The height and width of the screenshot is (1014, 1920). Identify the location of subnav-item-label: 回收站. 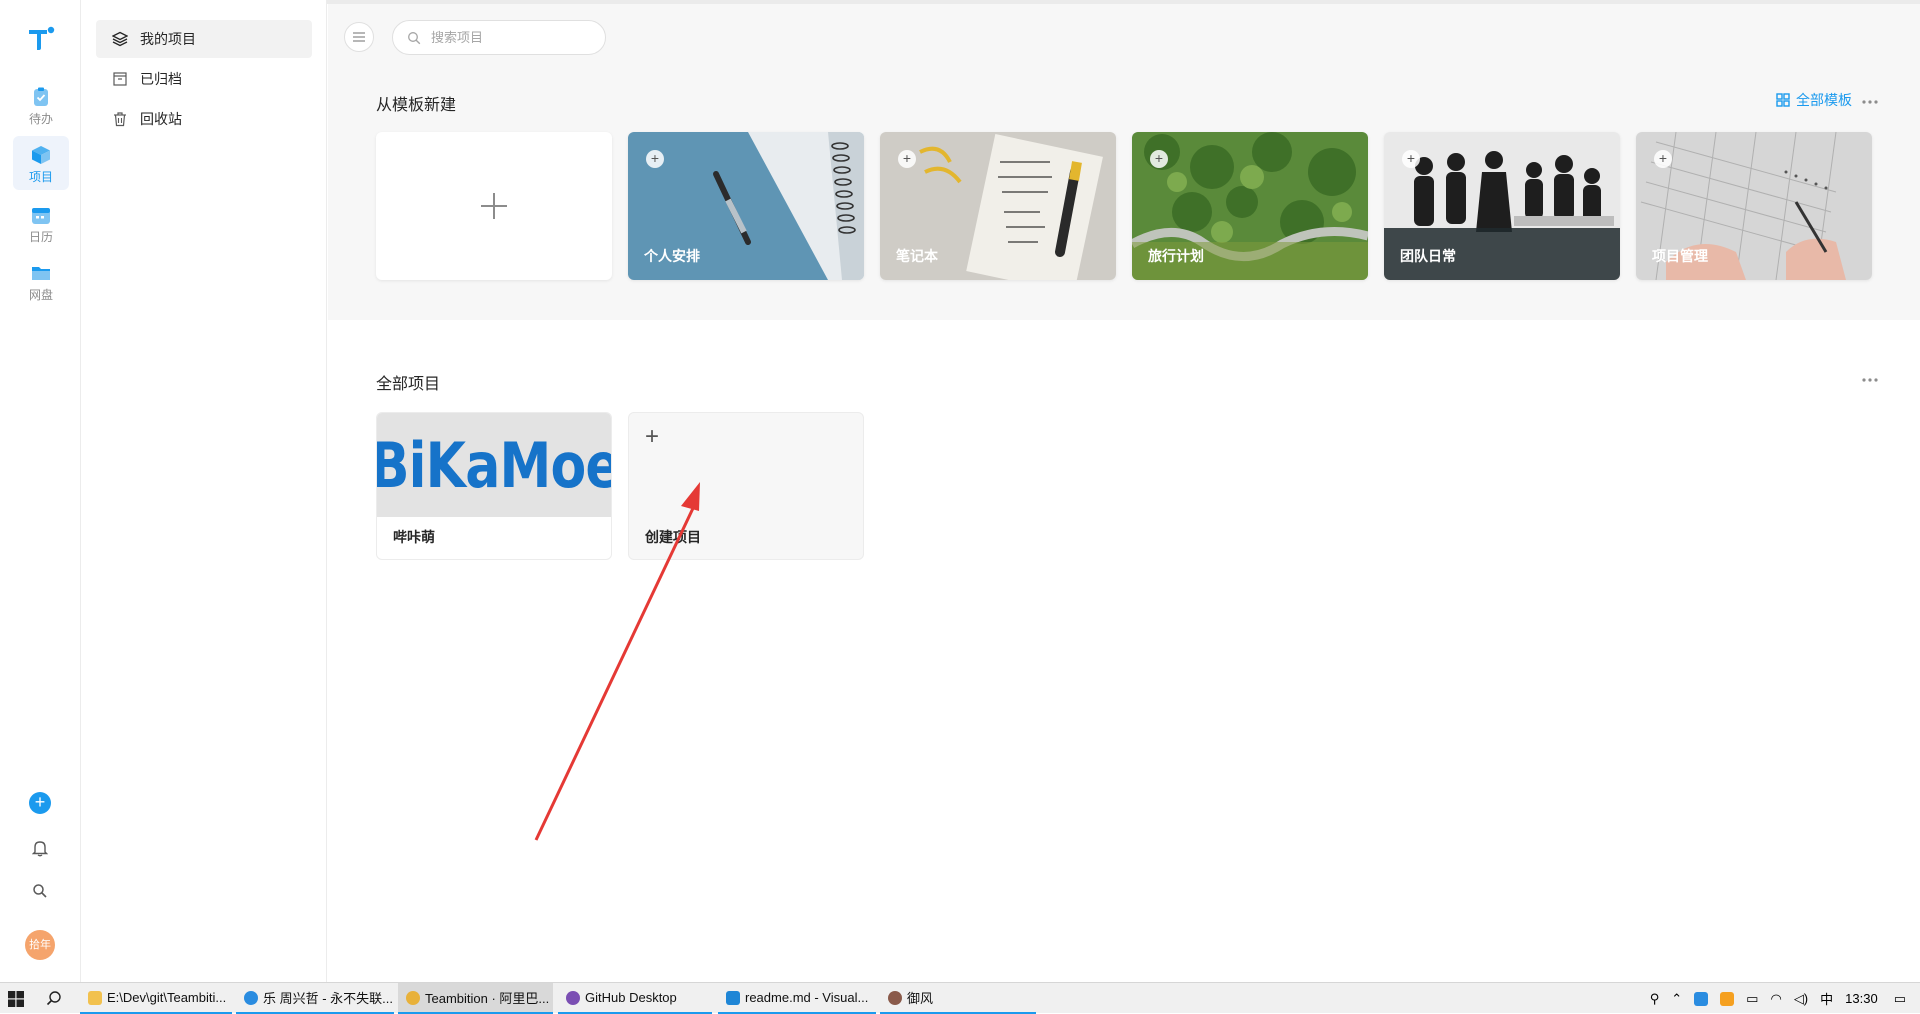
(161, 119).